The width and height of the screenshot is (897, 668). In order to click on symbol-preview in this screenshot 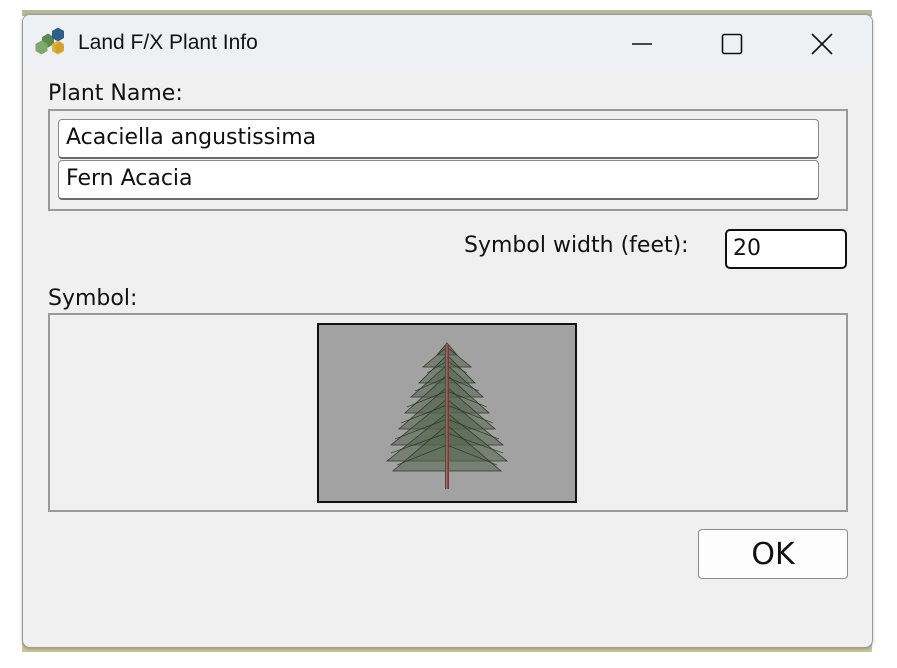, I will do `click(447, 413)`.